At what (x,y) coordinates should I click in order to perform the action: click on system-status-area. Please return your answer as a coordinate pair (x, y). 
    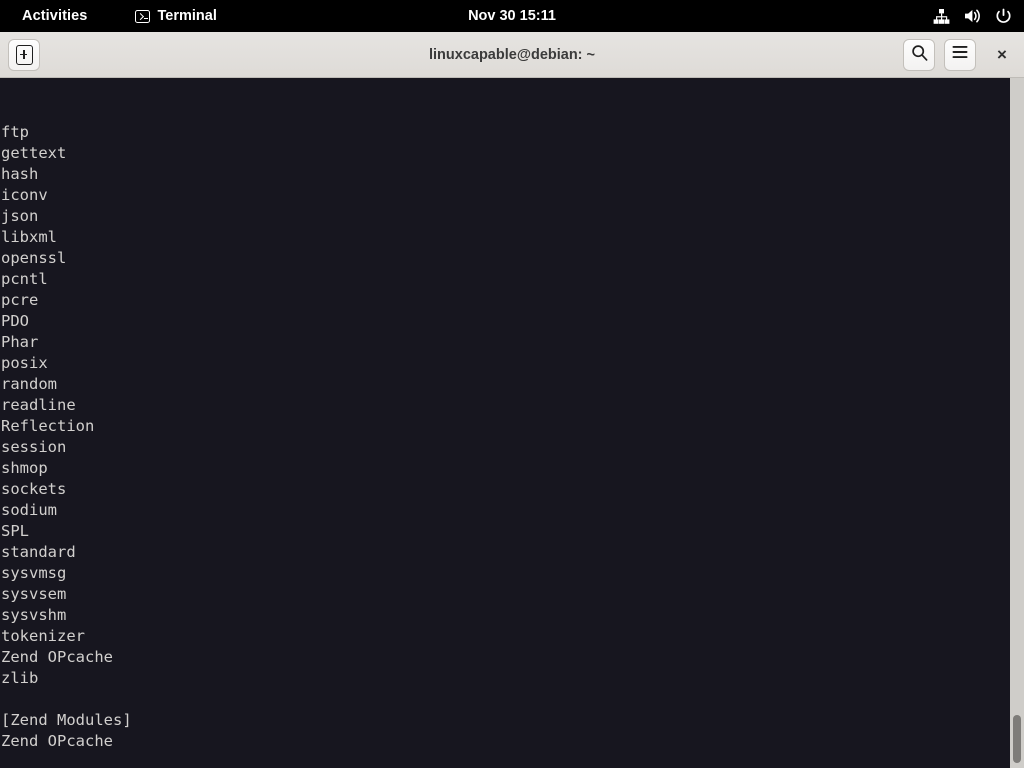
    Looking at the image, I should click on (972, 16).